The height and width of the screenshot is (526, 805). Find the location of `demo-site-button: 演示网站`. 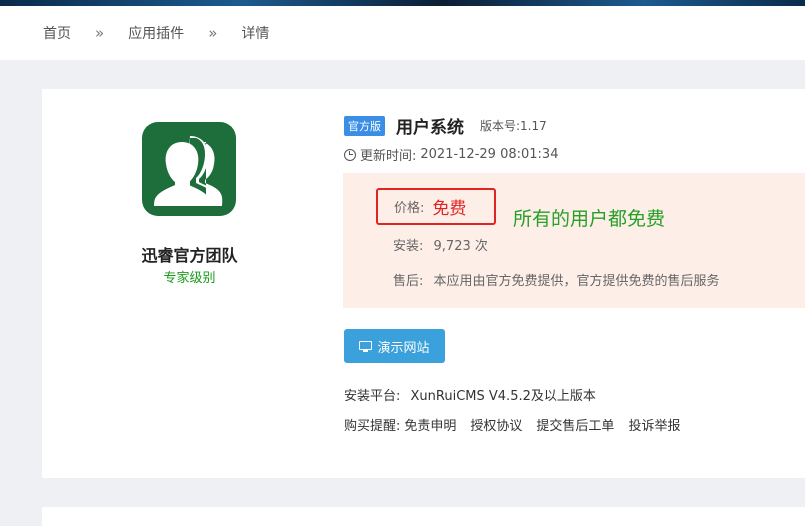

demo-site-button: 演示网站 is located at coordinates (394, 346).